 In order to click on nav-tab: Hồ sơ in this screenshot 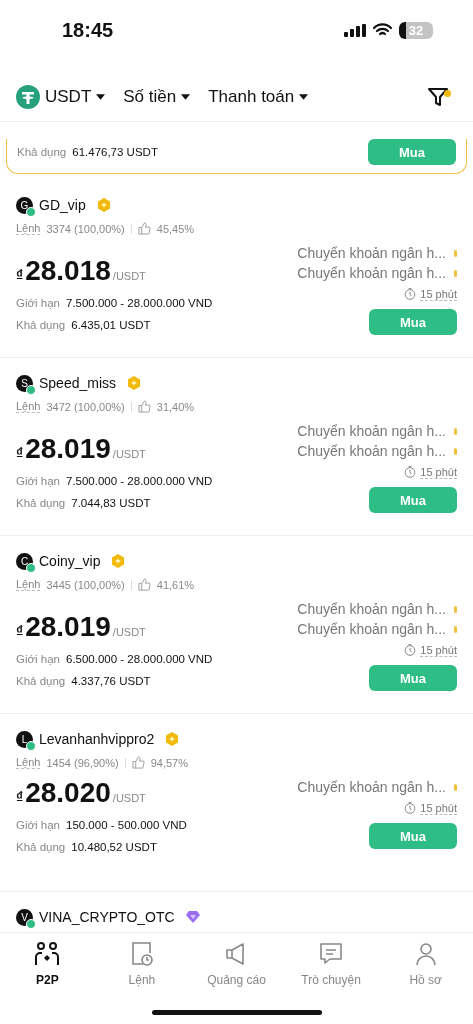, I will do `click(425, 978)`.